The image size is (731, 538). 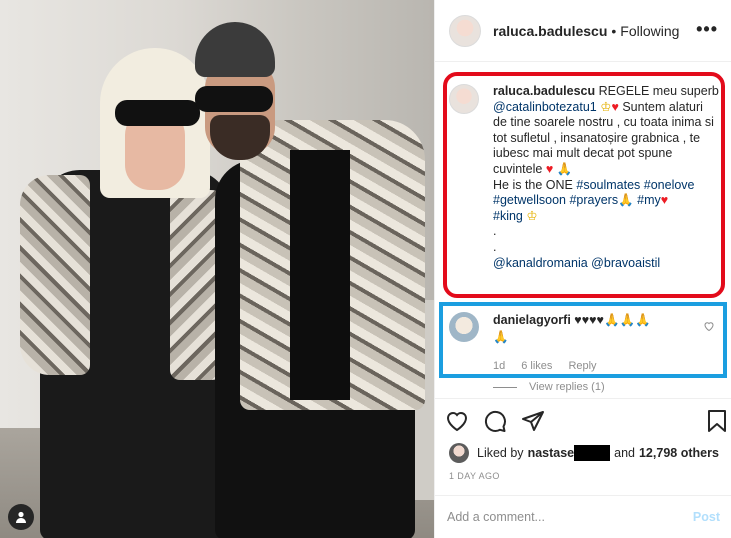 I want to click on post-header: raluca.badulescu • Following •••, so click(x=583, y=31).